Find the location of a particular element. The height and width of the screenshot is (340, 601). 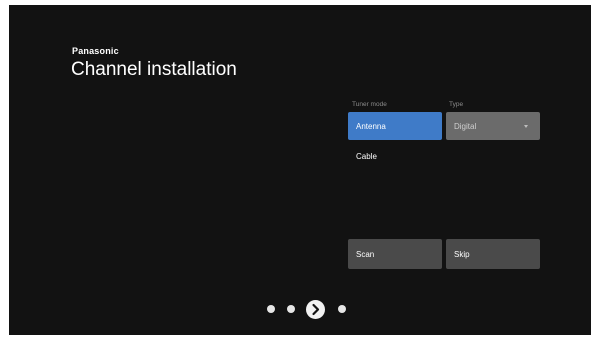

tuner-option-cable: Cable is located at coordinates (395, 156).